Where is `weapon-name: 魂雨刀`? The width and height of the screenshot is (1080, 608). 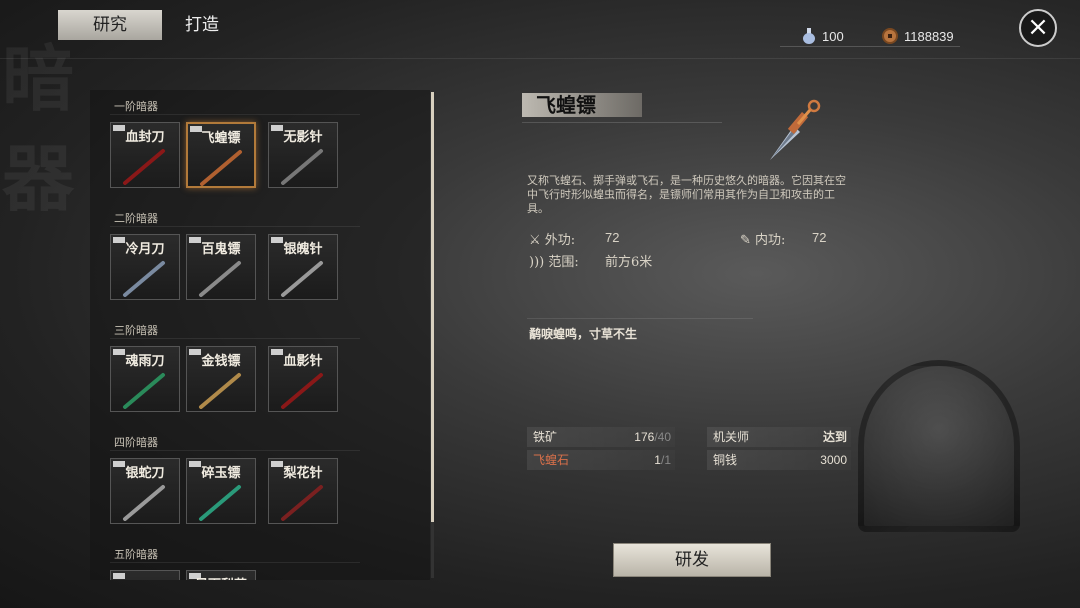 weapon-name: 魂雨刀 is located at coordinates (145, 361).